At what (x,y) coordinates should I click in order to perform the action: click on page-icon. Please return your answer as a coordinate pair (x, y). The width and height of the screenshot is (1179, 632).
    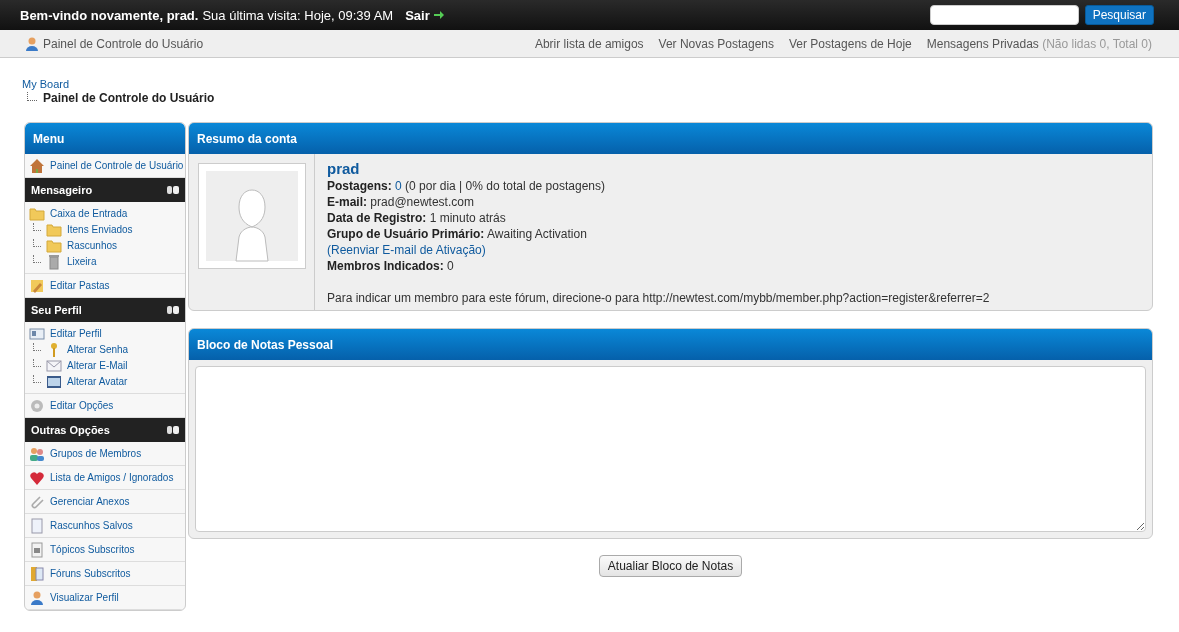
    Looking at the image, I should click on (37, 525).